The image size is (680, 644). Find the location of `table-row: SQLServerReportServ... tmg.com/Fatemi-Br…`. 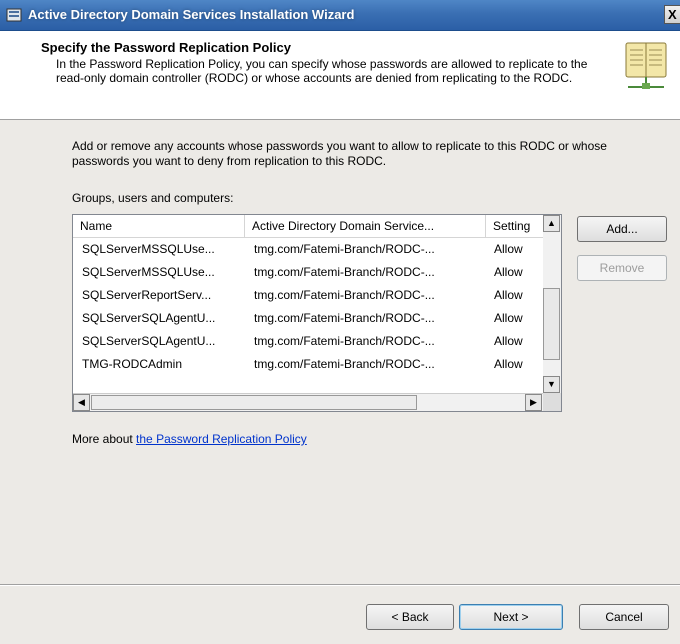

table-row: SQLServerReportServ... tmg.com/Fatemi-Br… is located at coordinates (308, 295).